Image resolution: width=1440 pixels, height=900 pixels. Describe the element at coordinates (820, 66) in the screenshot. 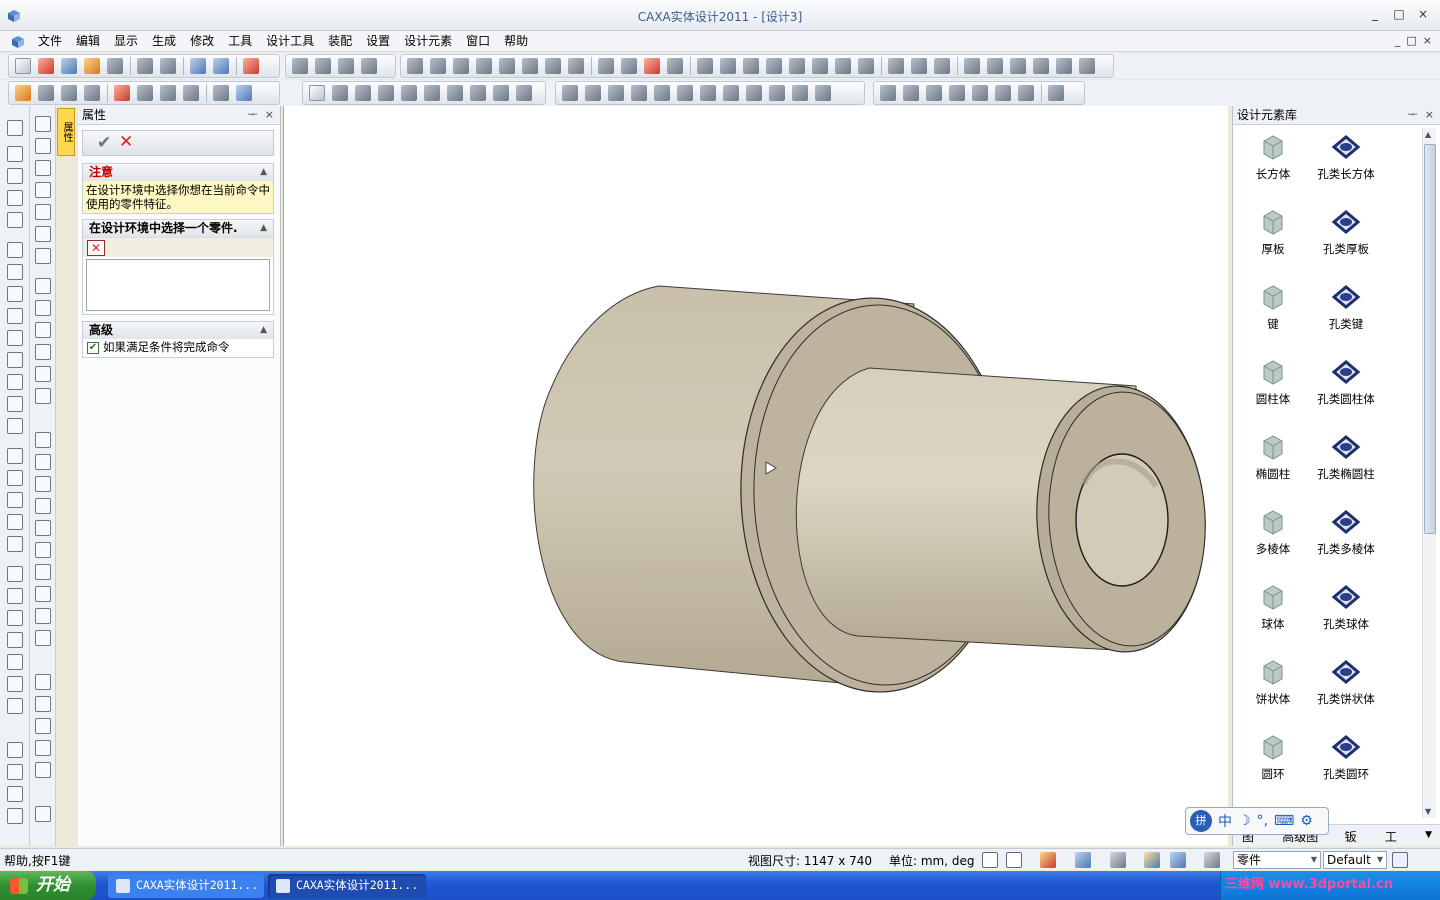

I see `split-icon` at that location.